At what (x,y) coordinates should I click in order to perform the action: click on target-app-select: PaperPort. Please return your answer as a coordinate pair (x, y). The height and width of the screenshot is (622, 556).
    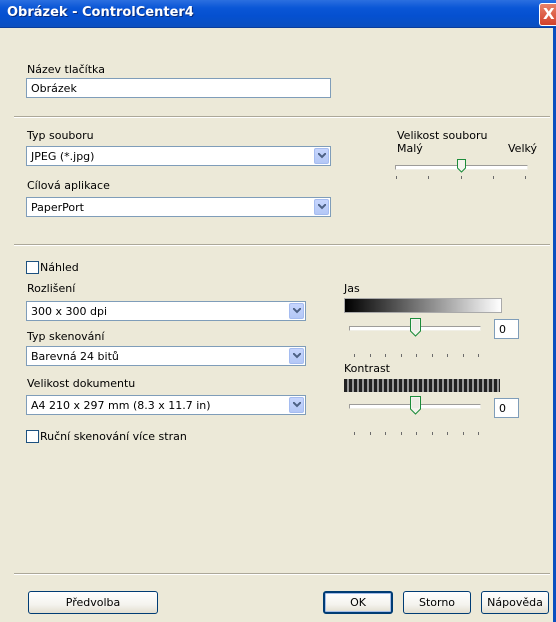
    Looking at the image, I should click on (178, 207).